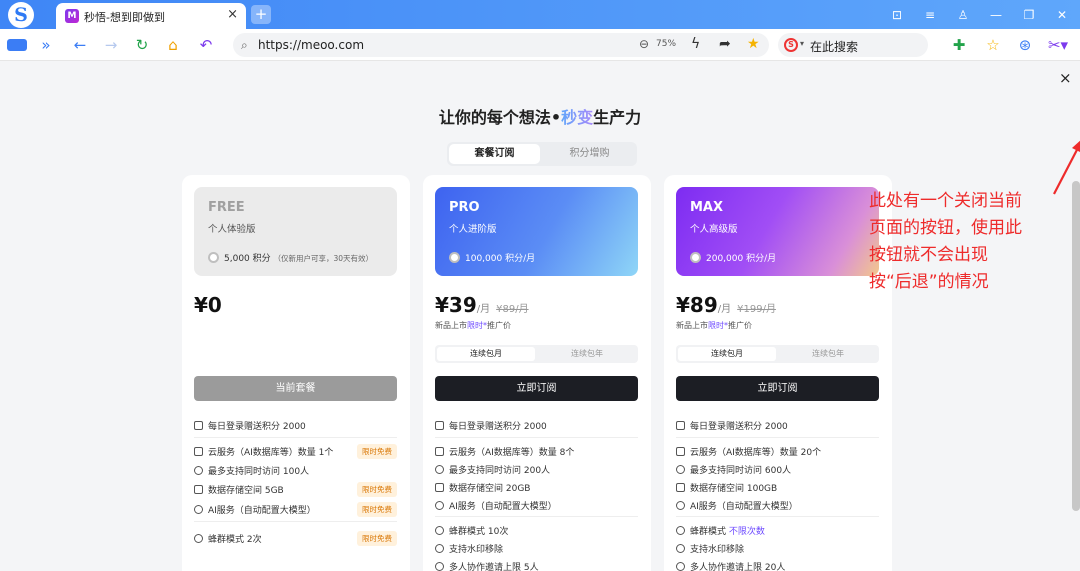 This screenshot has width=1080, height=571. Describe the element at coordinates (945, 201) in the screenshot. I see `annotation-line: 此处有一个关闭当前` at that location.